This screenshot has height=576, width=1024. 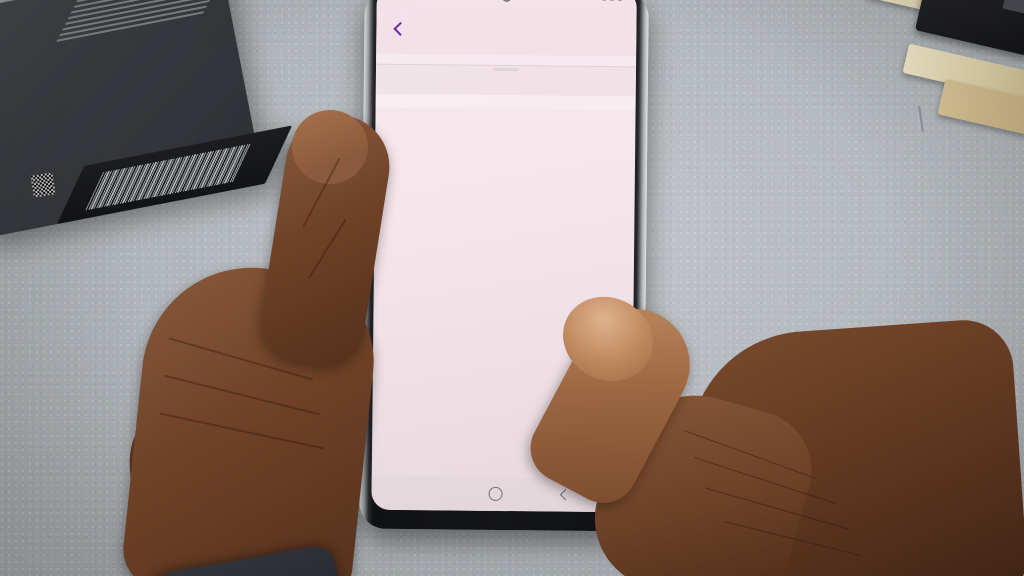 What do you see at coordinates (244, 559) in the screenshot?
I see `wrist-watch-band` at bounding box center [244, 559].